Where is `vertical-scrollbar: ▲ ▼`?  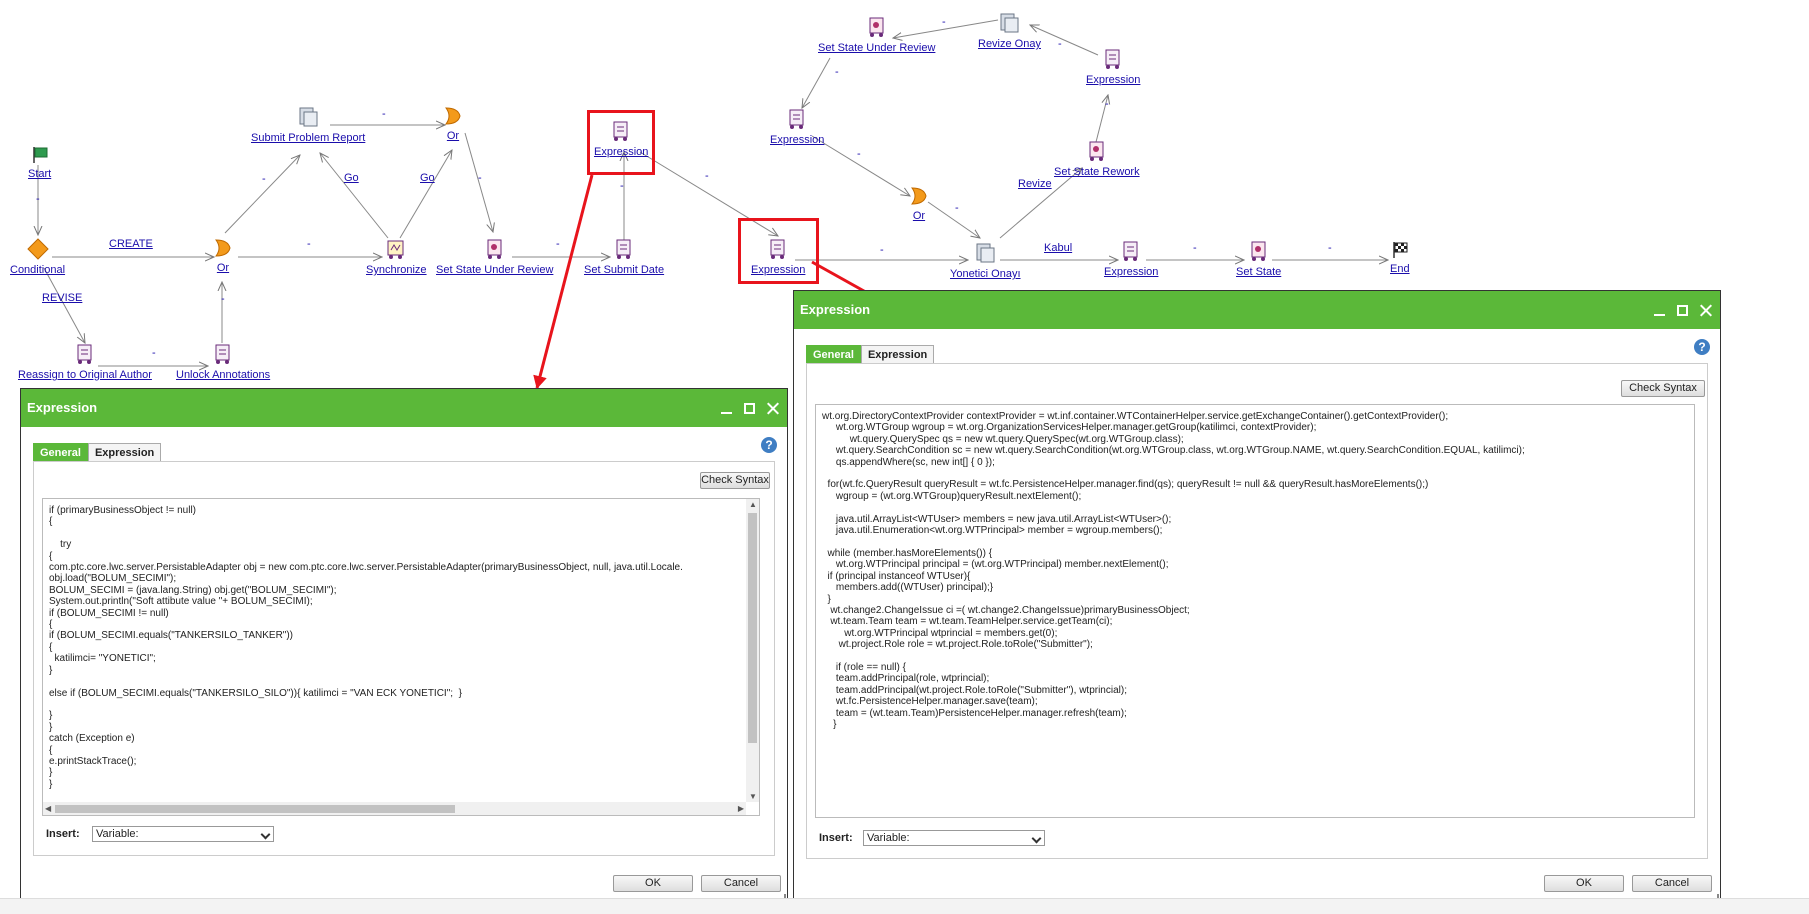 vertical-scrollbar: ▲ ▼ is located at coordinates (752, 650).